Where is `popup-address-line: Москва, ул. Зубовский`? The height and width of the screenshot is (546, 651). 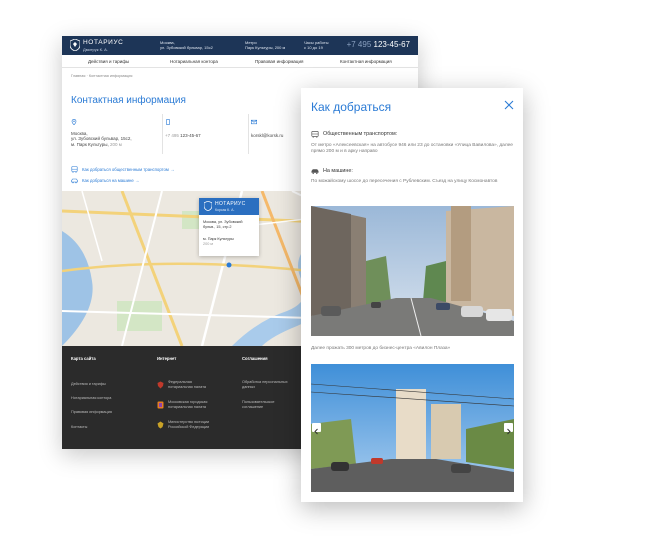 popup-address-line: Москва, ул. Зубовский is located at coordinates (223, 222).